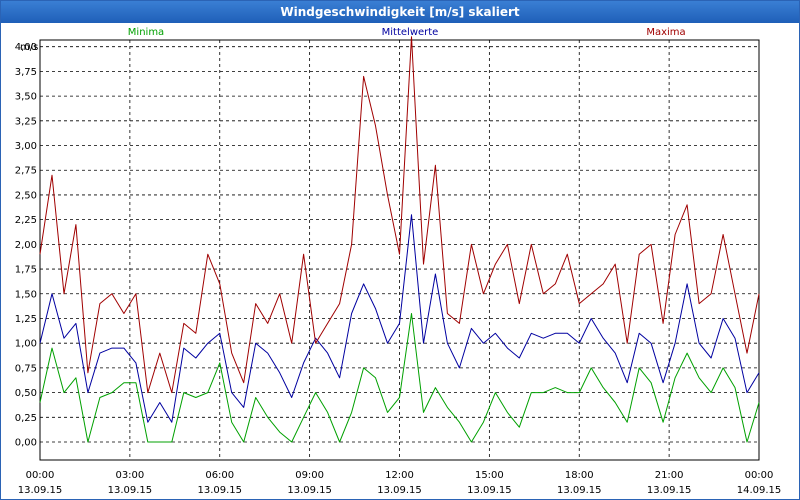 The height and width of the screenshot is (500, 800). Describe the element at coordinates (26, 270) in the screenshot. I see `y-tick-label: 1,75` at that location.